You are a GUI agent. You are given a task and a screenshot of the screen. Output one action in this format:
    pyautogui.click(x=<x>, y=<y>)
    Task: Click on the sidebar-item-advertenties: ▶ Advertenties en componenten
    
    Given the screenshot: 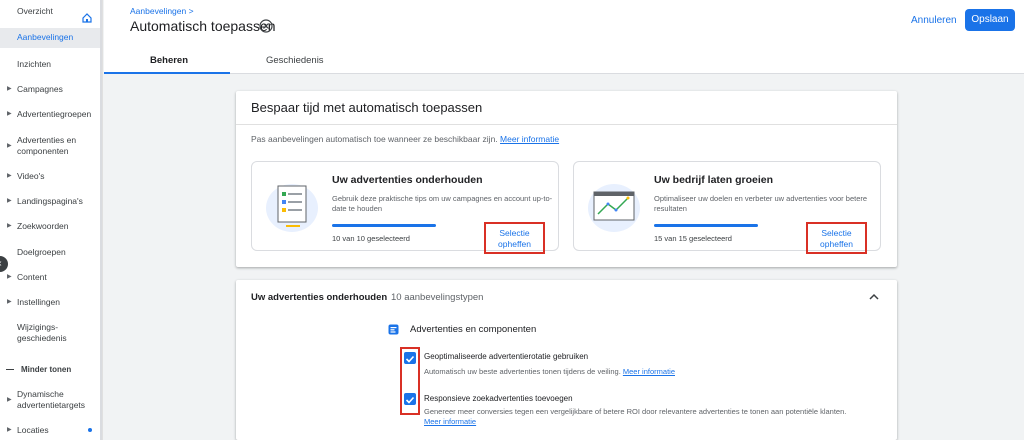 What is the action you would take?
    pyautogui.click(x=50, y=147)
    